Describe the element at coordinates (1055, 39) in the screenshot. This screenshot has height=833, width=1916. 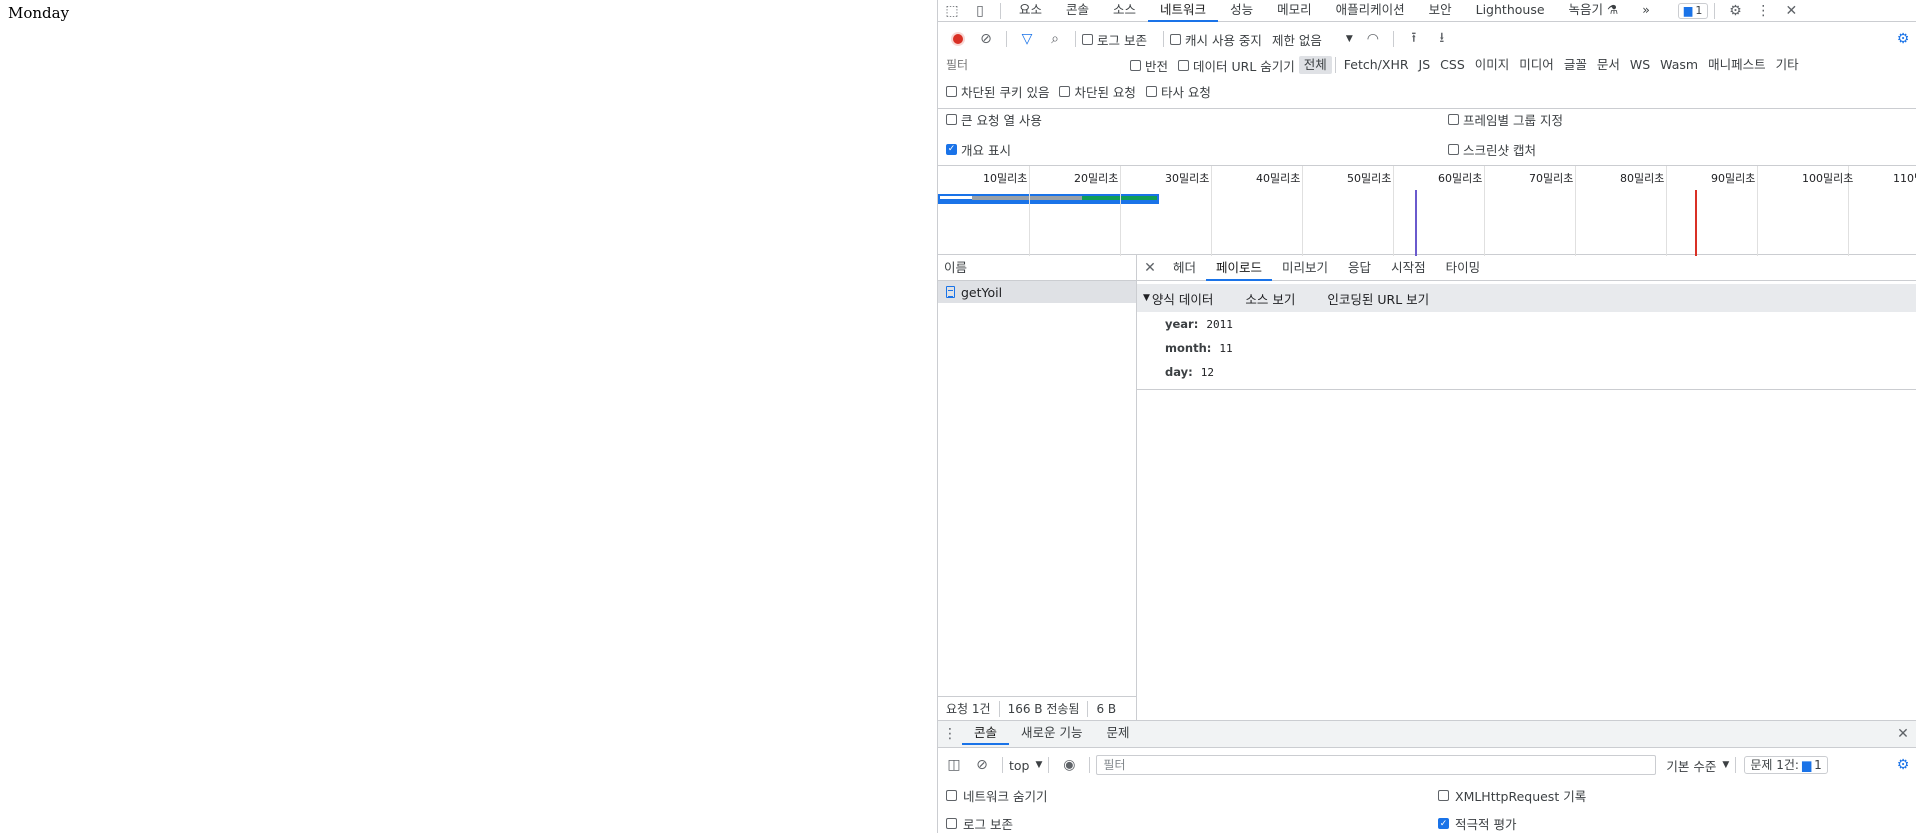
I see `search-icon: ⌕` at that location.